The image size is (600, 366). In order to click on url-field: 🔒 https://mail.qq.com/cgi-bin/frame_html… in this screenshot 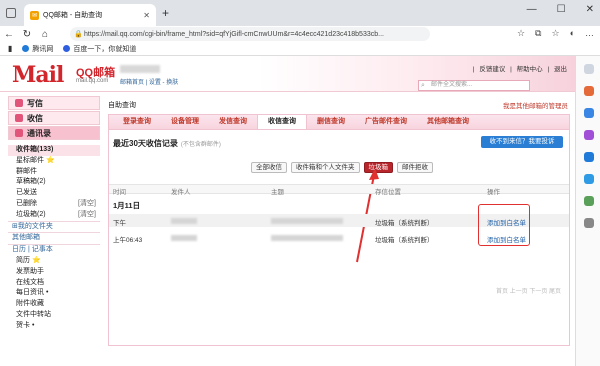, I will do `click(250, 34)`.